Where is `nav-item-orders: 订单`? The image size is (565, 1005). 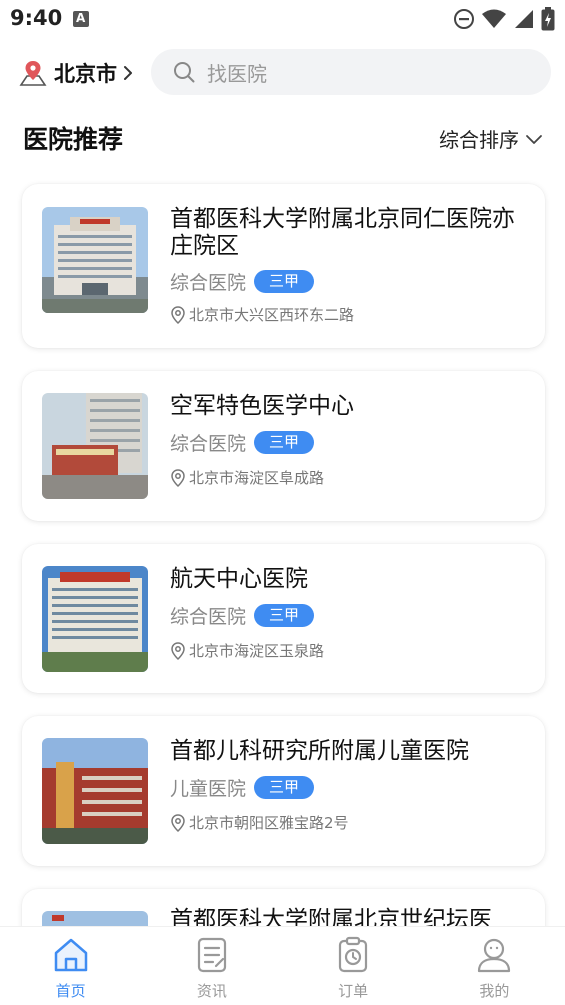
nav-item-orders: 订单 is located at coordinates (353, 966).